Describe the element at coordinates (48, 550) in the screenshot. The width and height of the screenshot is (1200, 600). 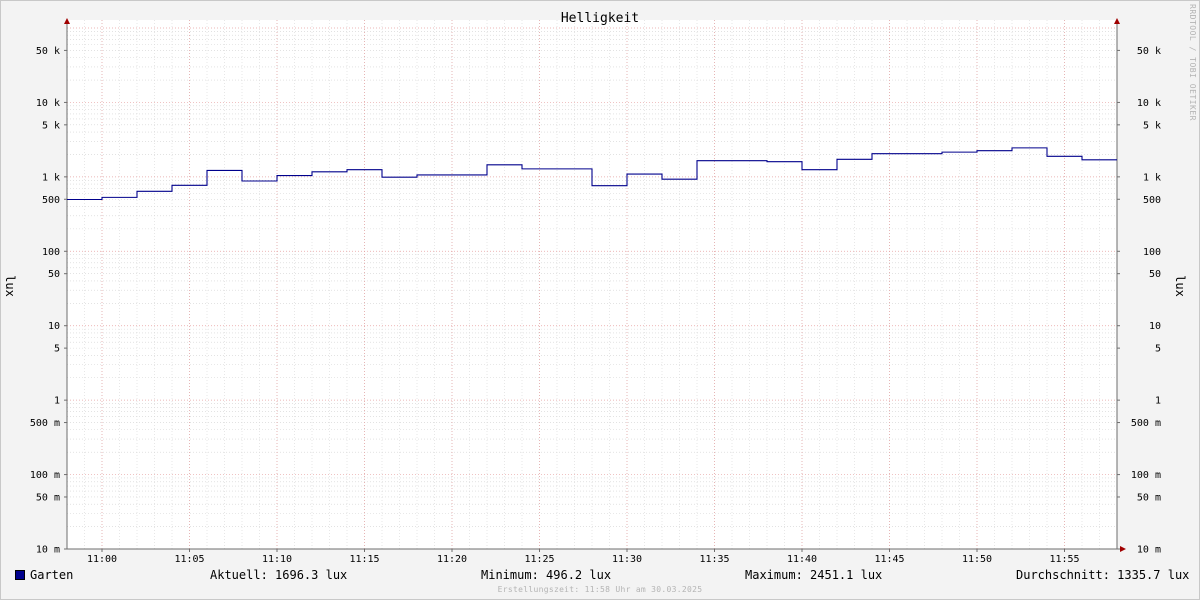
I see `y-tick-label-left: 10 m` at that location.